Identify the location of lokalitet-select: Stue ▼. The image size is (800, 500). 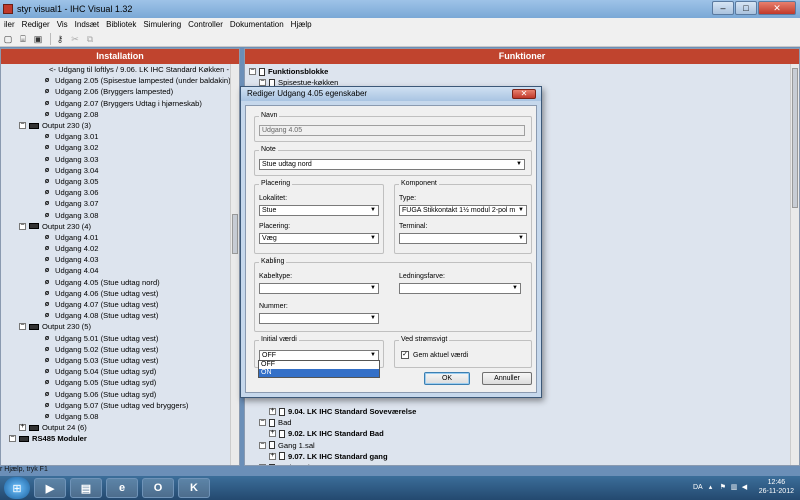
(319, 210).